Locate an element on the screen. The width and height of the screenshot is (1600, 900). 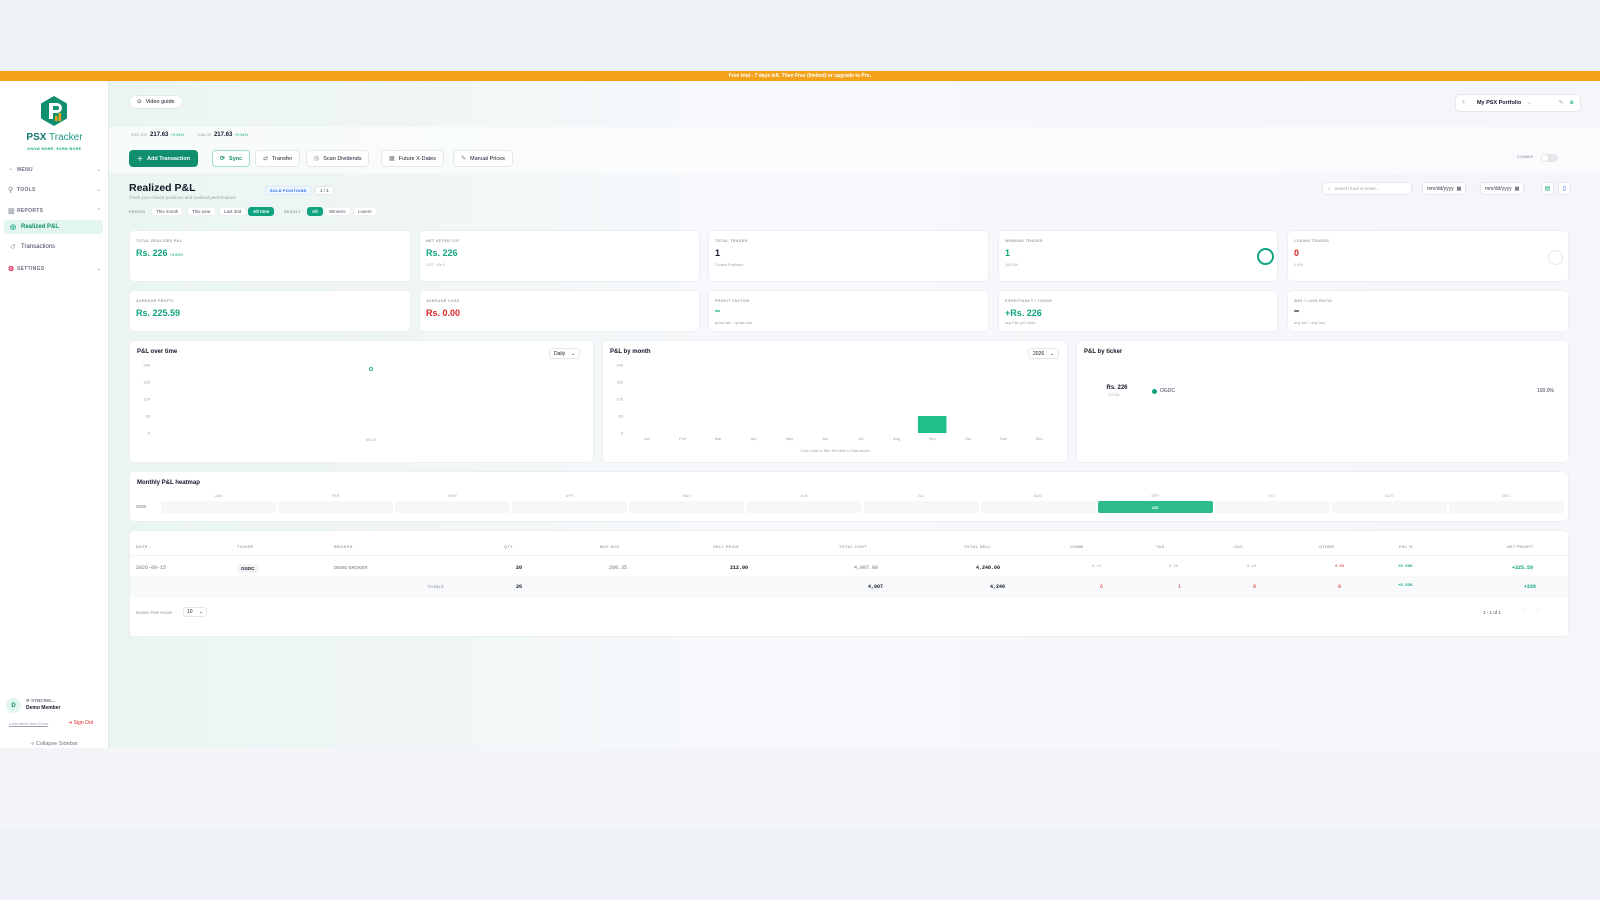
col-header-buy-avg: BUY AVG is located at coordinates (610, 547).